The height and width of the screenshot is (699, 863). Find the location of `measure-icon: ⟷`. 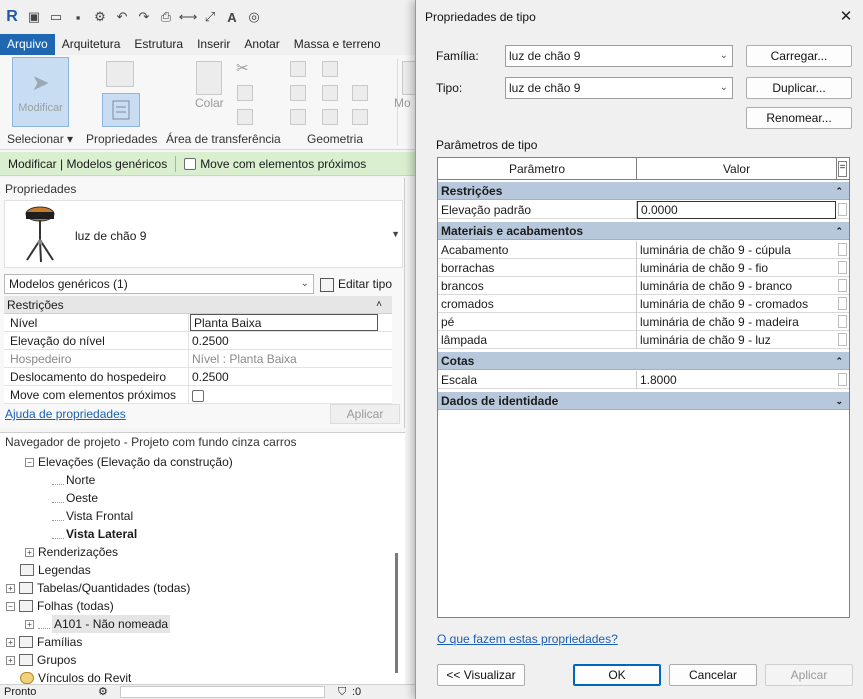

measure-icon: ⟷ is located at coordinates (188, 17).